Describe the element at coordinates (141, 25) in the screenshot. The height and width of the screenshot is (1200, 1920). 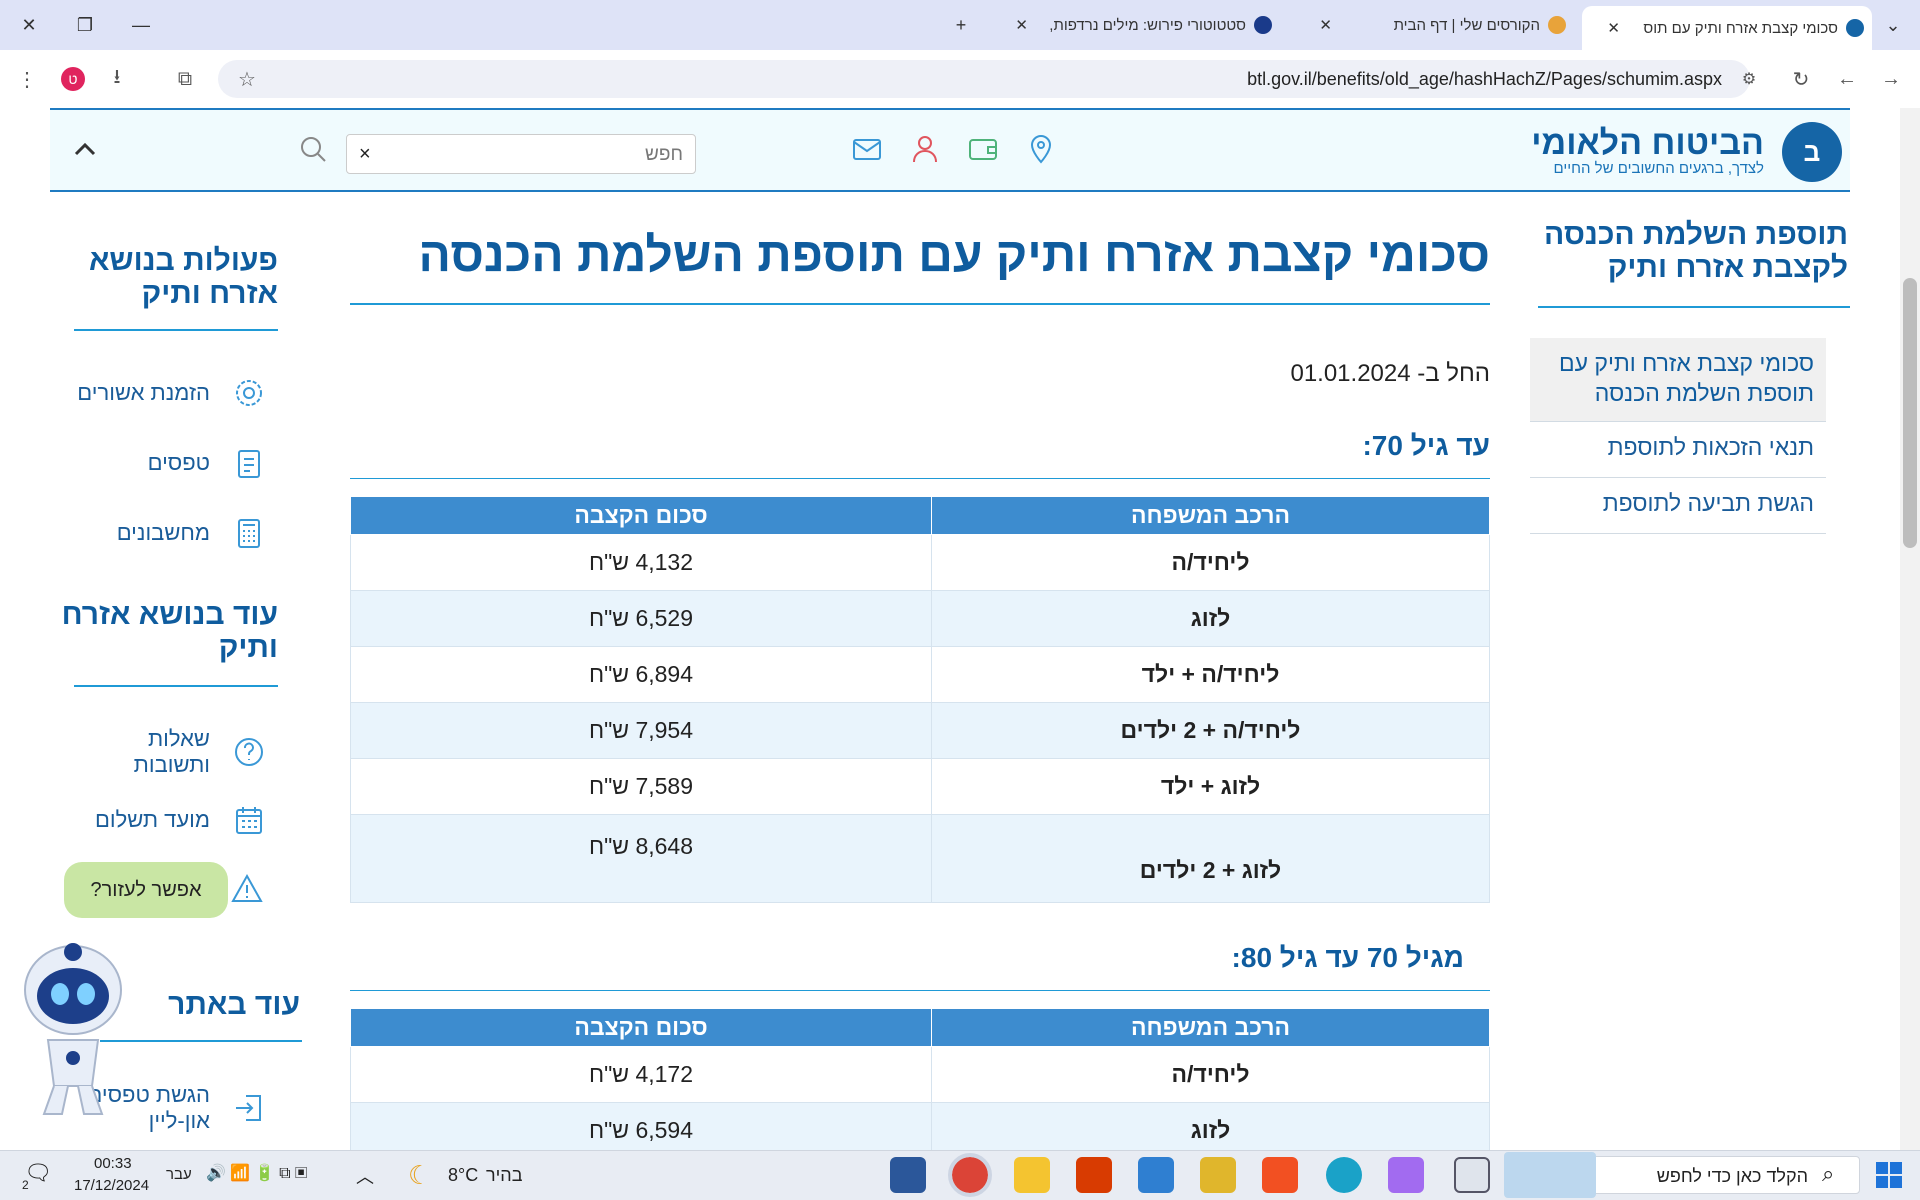
I see `window-minimize-button: —` at that location.